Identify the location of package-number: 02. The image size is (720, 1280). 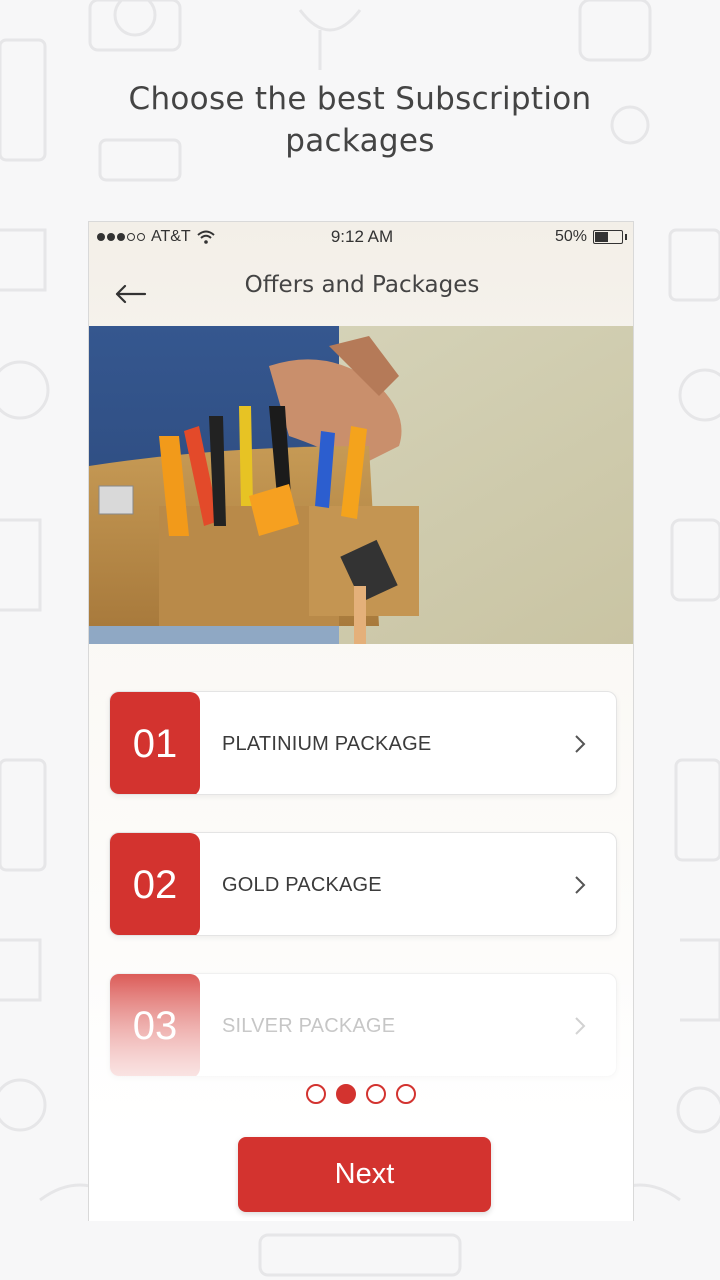
(155, 884).